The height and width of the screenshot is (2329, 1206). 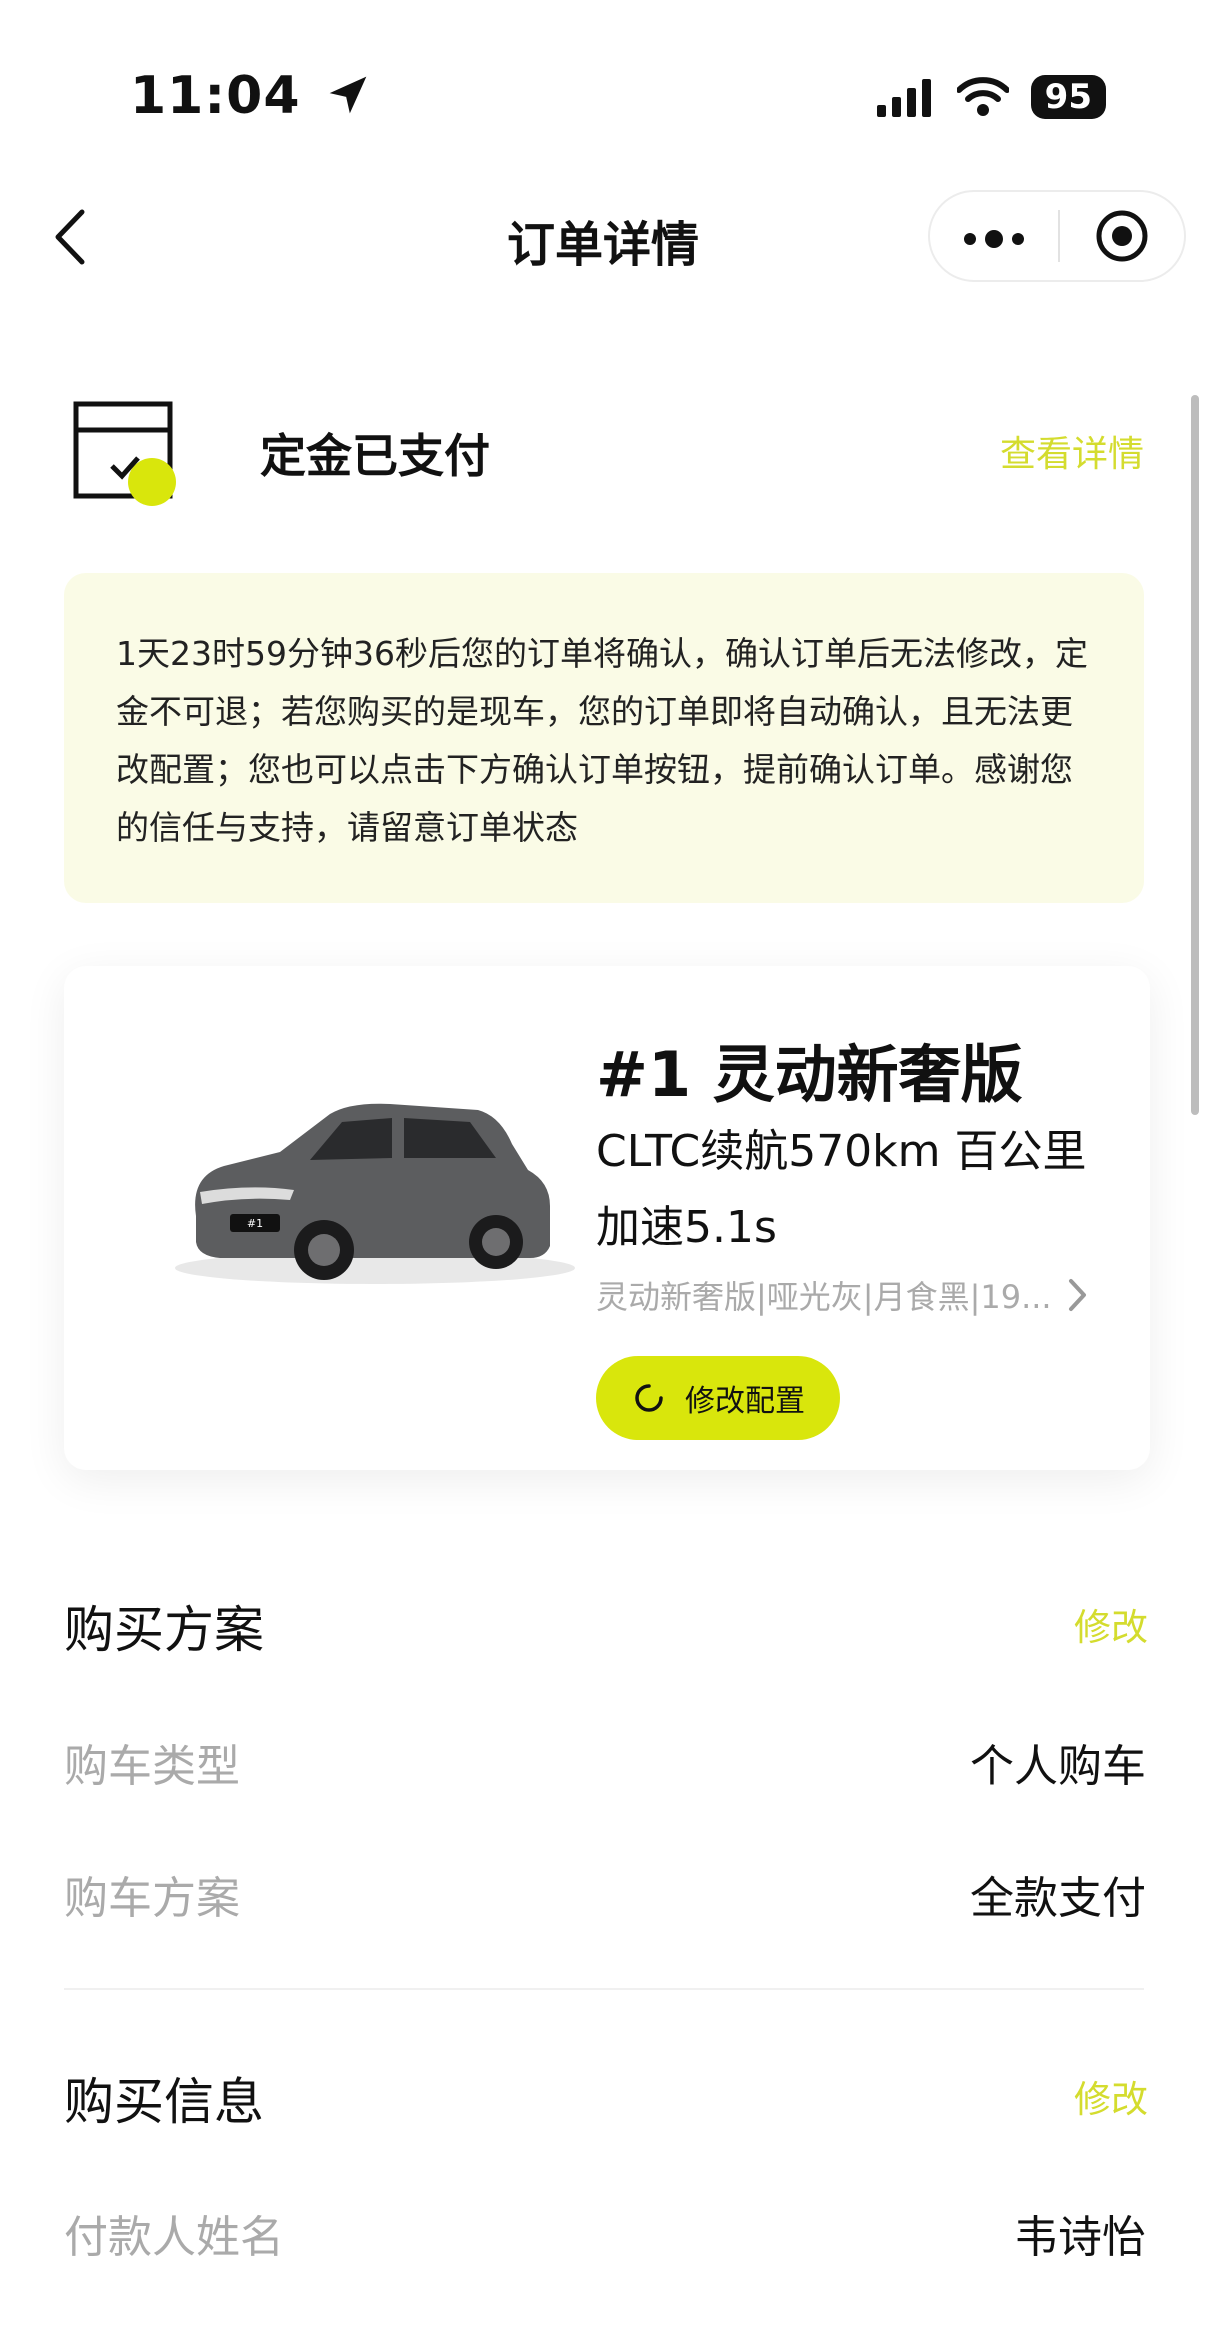 I want to click on purchase-plan-edit-link: 修改, so click(x=1111, y=1624).